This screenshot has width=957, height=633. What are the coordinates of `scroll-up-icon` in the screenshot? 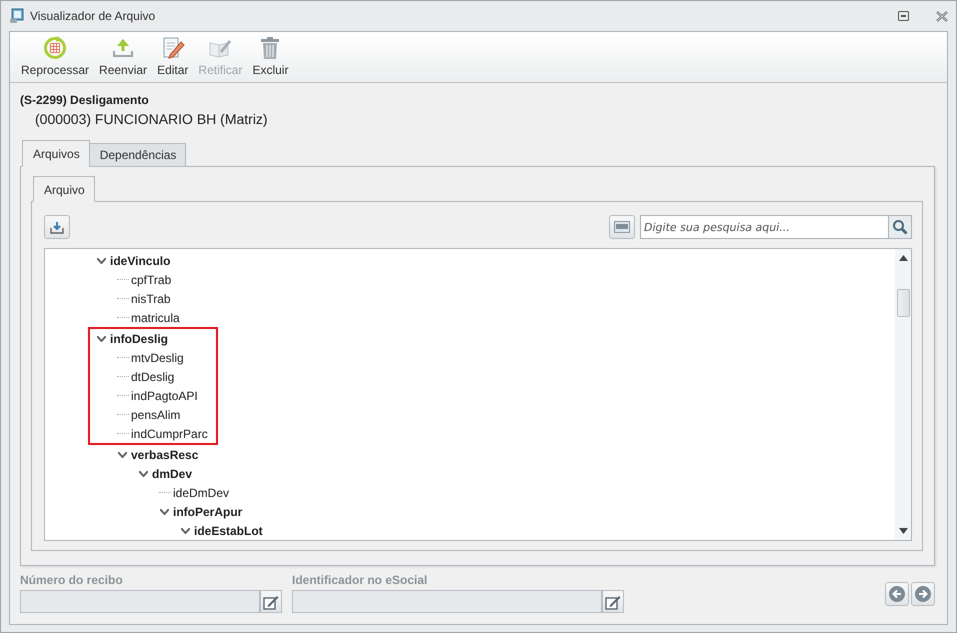 It's located at (903, 258).